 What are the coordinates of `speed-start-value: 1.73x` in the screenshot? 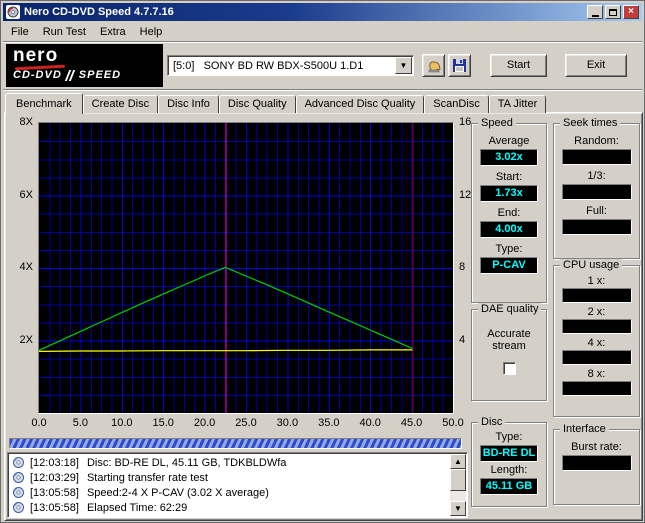 It's located at (509, 193).